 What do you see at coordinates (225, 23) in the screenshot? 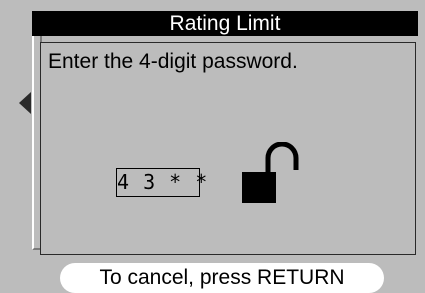
I see `dialog-title: Rating Limit` at bounding box center [225, 23].